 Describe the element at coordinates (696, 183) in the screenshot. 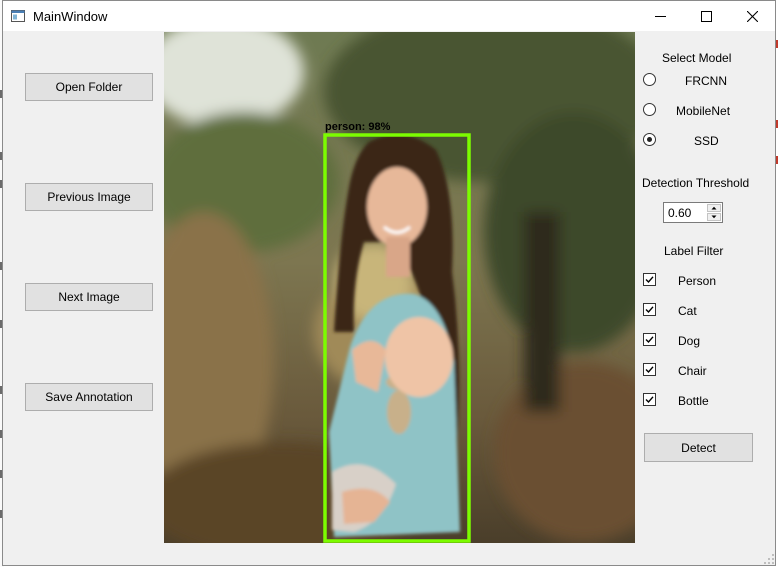

I see `detection-threshold-label: Detection Threshold` at that location.